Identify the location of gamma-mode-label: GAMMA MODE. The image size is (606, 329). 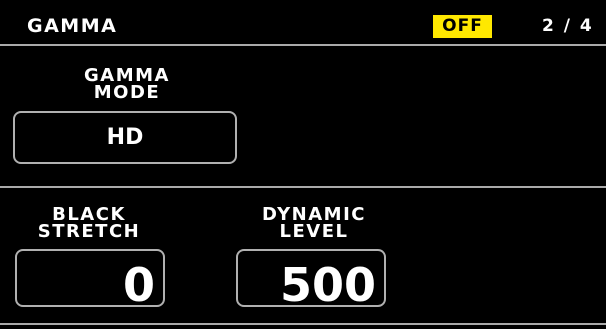
(127, 85).